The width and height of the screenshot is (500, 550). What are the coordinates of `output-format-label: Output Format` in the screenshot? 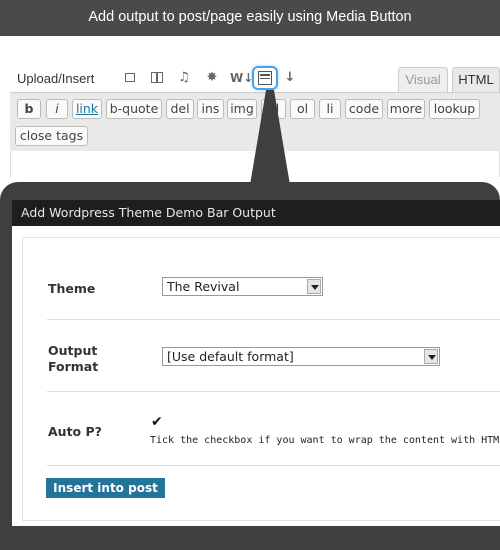 It's located at (73, 358).